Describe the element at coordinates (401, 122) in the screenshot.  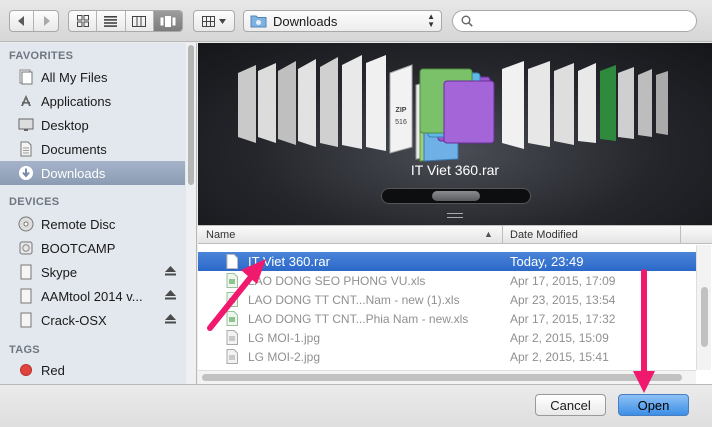
I see `zip-sublabel: 516` at that location.